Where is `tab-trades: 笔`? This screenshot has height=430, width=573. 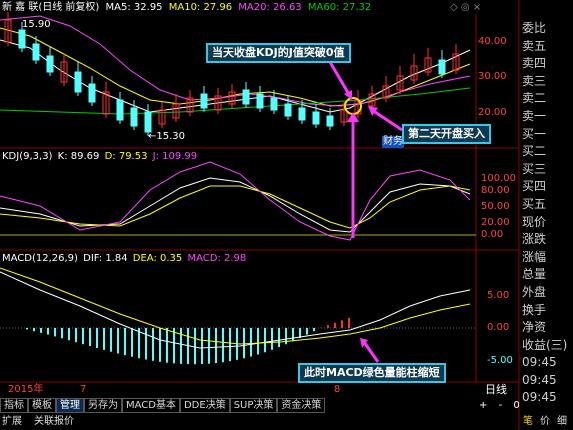 tab-trades: 笔 is located at coordinates (528, 422).